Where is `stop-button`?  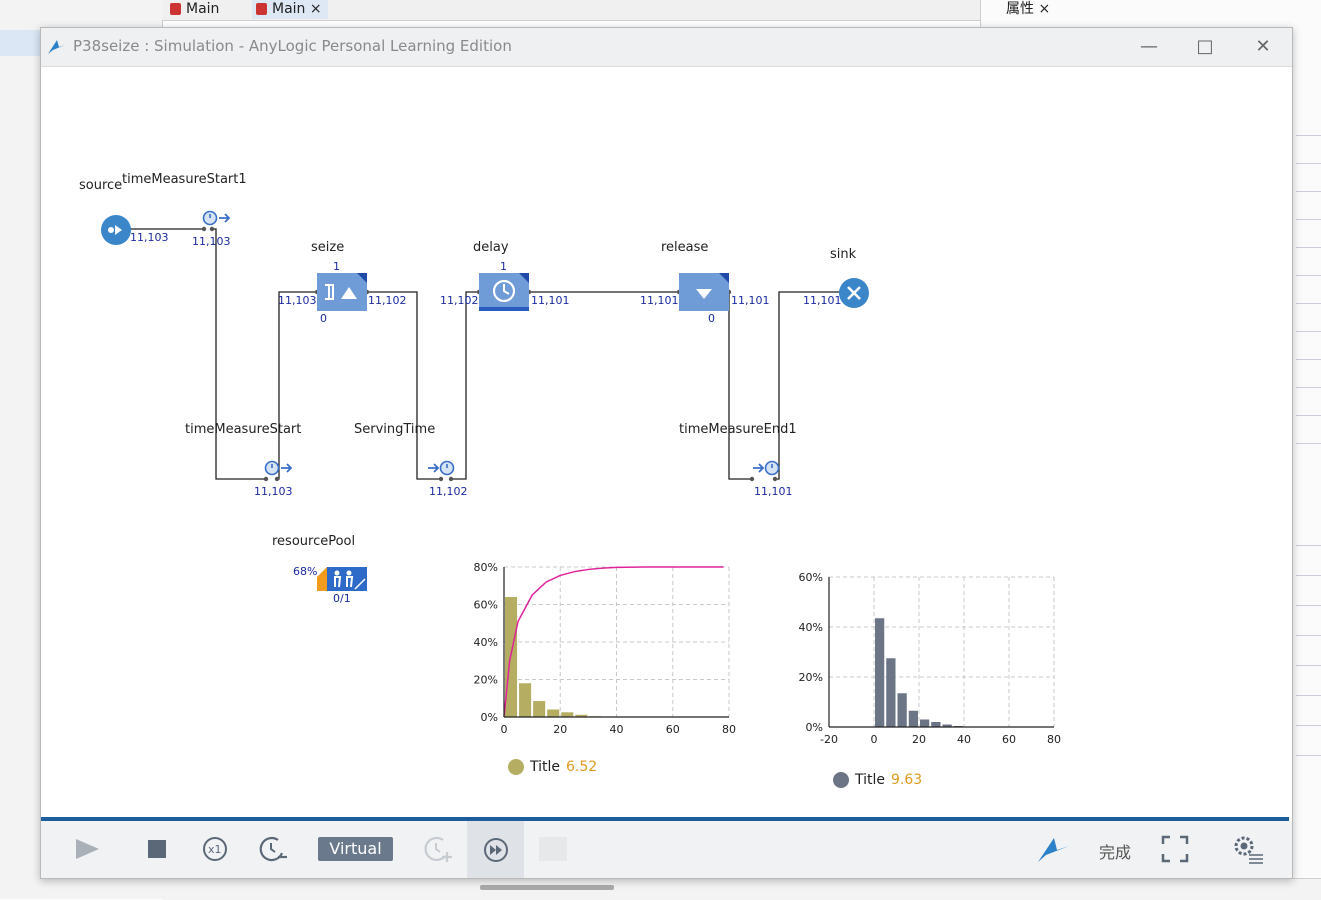 stop-button is located at coordinates (157, 849).